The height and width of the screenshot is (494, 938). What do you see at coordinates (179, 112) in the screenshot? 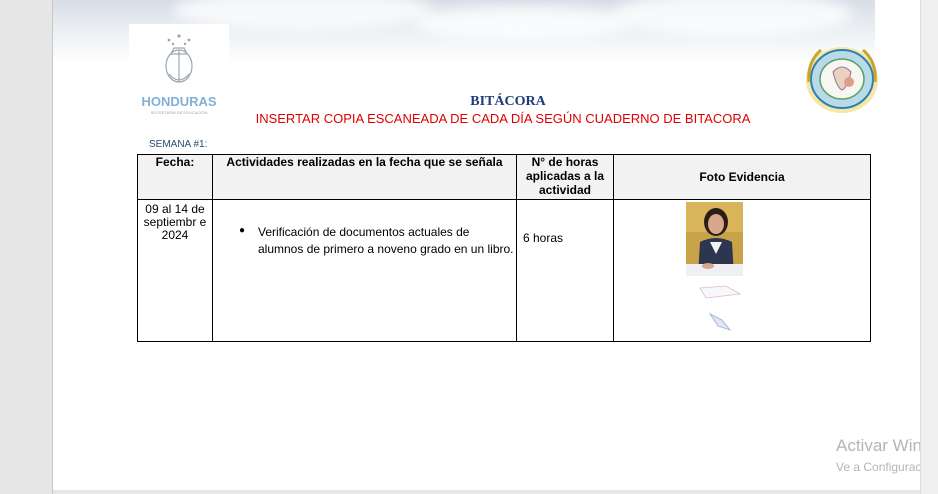
I see `logo-subtitle: SECRETARÍA DE EDUCACIÓN` at bounding box center [179, 112].